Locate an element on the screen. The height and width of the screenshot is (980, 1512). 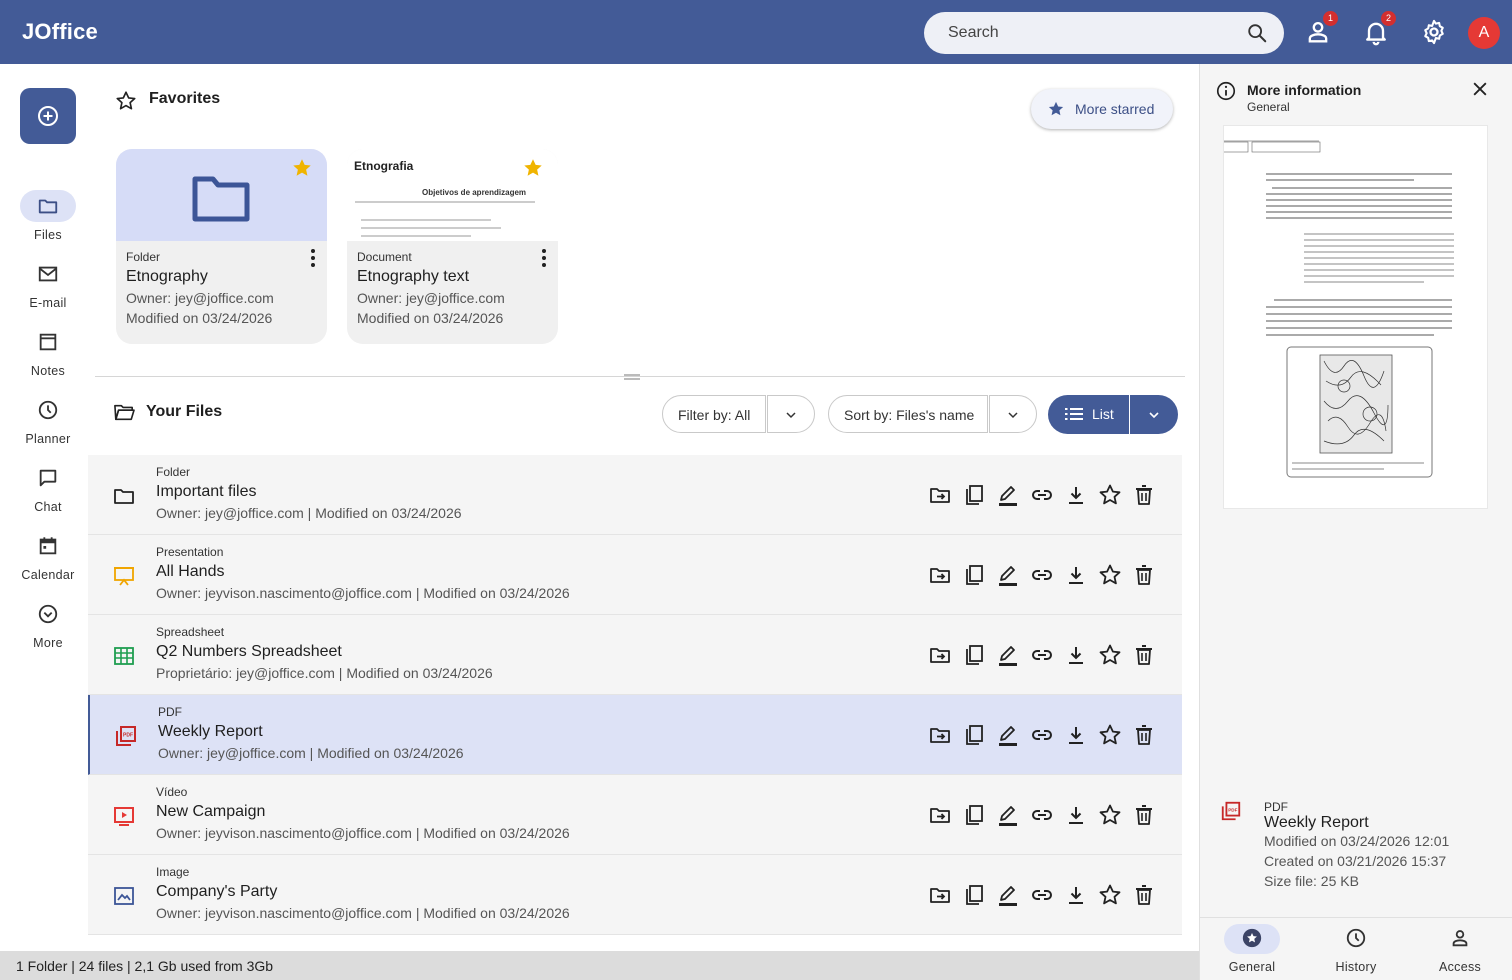
info-panel-tabs: General History Access is located at coordinates (1356, 948).